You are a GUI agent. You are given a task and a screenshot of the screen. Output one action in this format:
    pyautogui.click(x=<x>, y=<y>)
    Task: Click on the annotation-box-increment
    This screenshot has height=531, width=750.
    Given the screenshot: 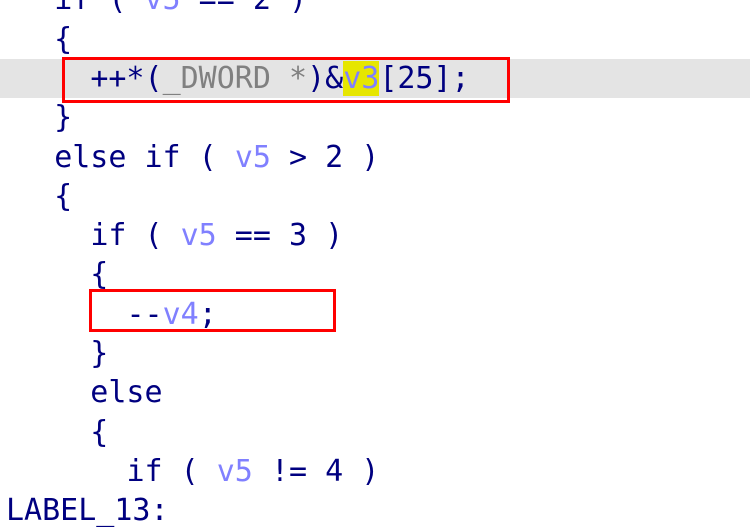 What is the action you would take?
    pyautogui.click(x=286, y=80)
    